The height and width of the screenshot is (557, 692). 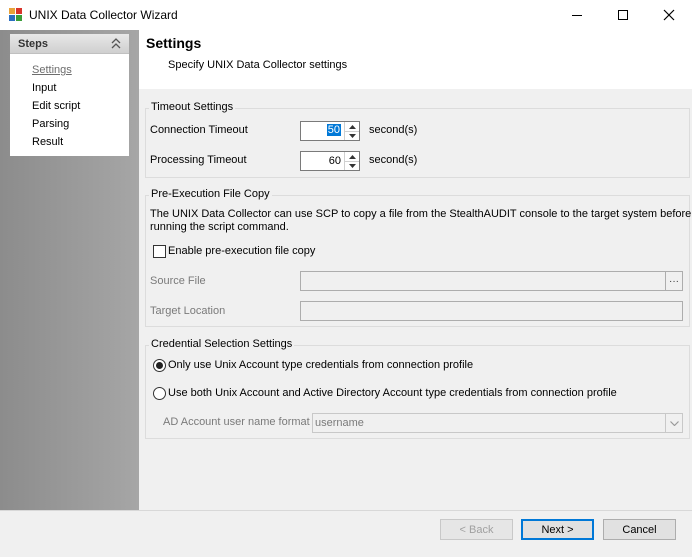 I want to click on processing-timeout-spinner: 60, so click(x=330, y=161).